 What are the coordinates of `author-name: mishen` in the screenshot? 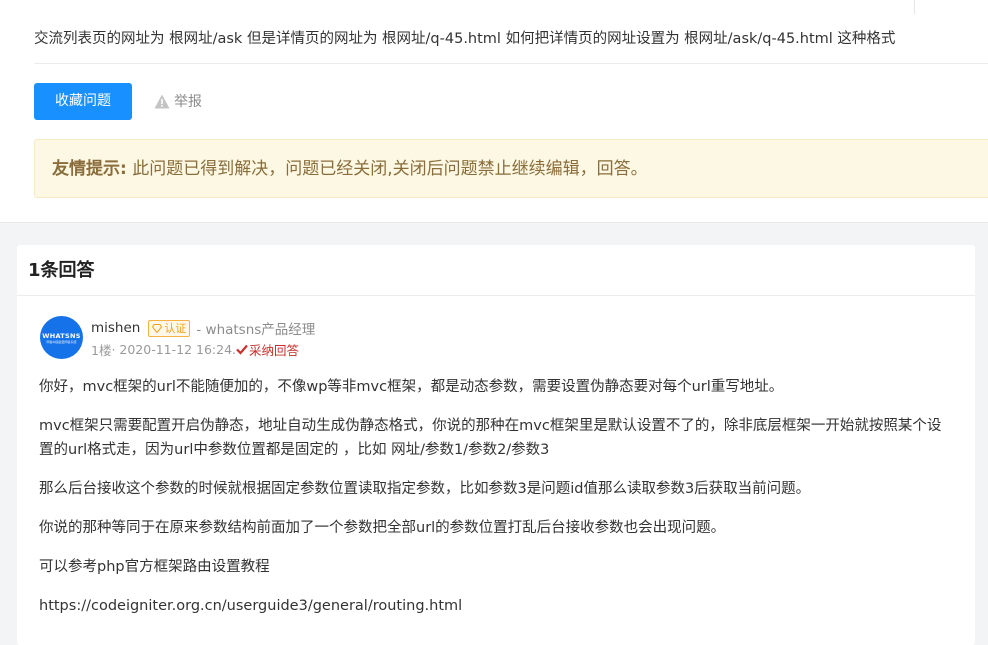 It's located at (115, 328).